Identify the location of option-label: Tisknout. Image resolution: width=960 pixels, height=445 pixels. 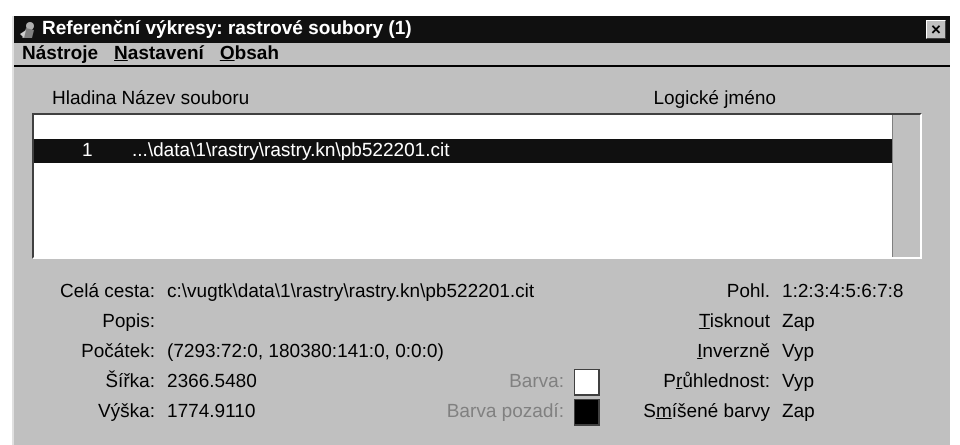
(734, 322).